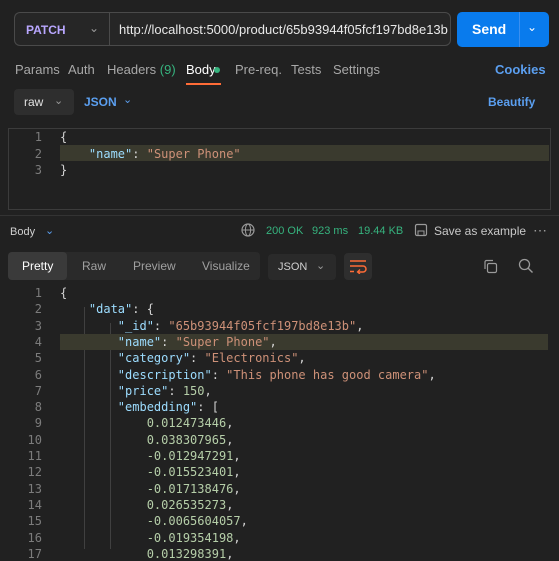 Image resolution: width=559 pixels, height=561 pixels. I want to click on send-button: Send ⌄, so click(503, 29).